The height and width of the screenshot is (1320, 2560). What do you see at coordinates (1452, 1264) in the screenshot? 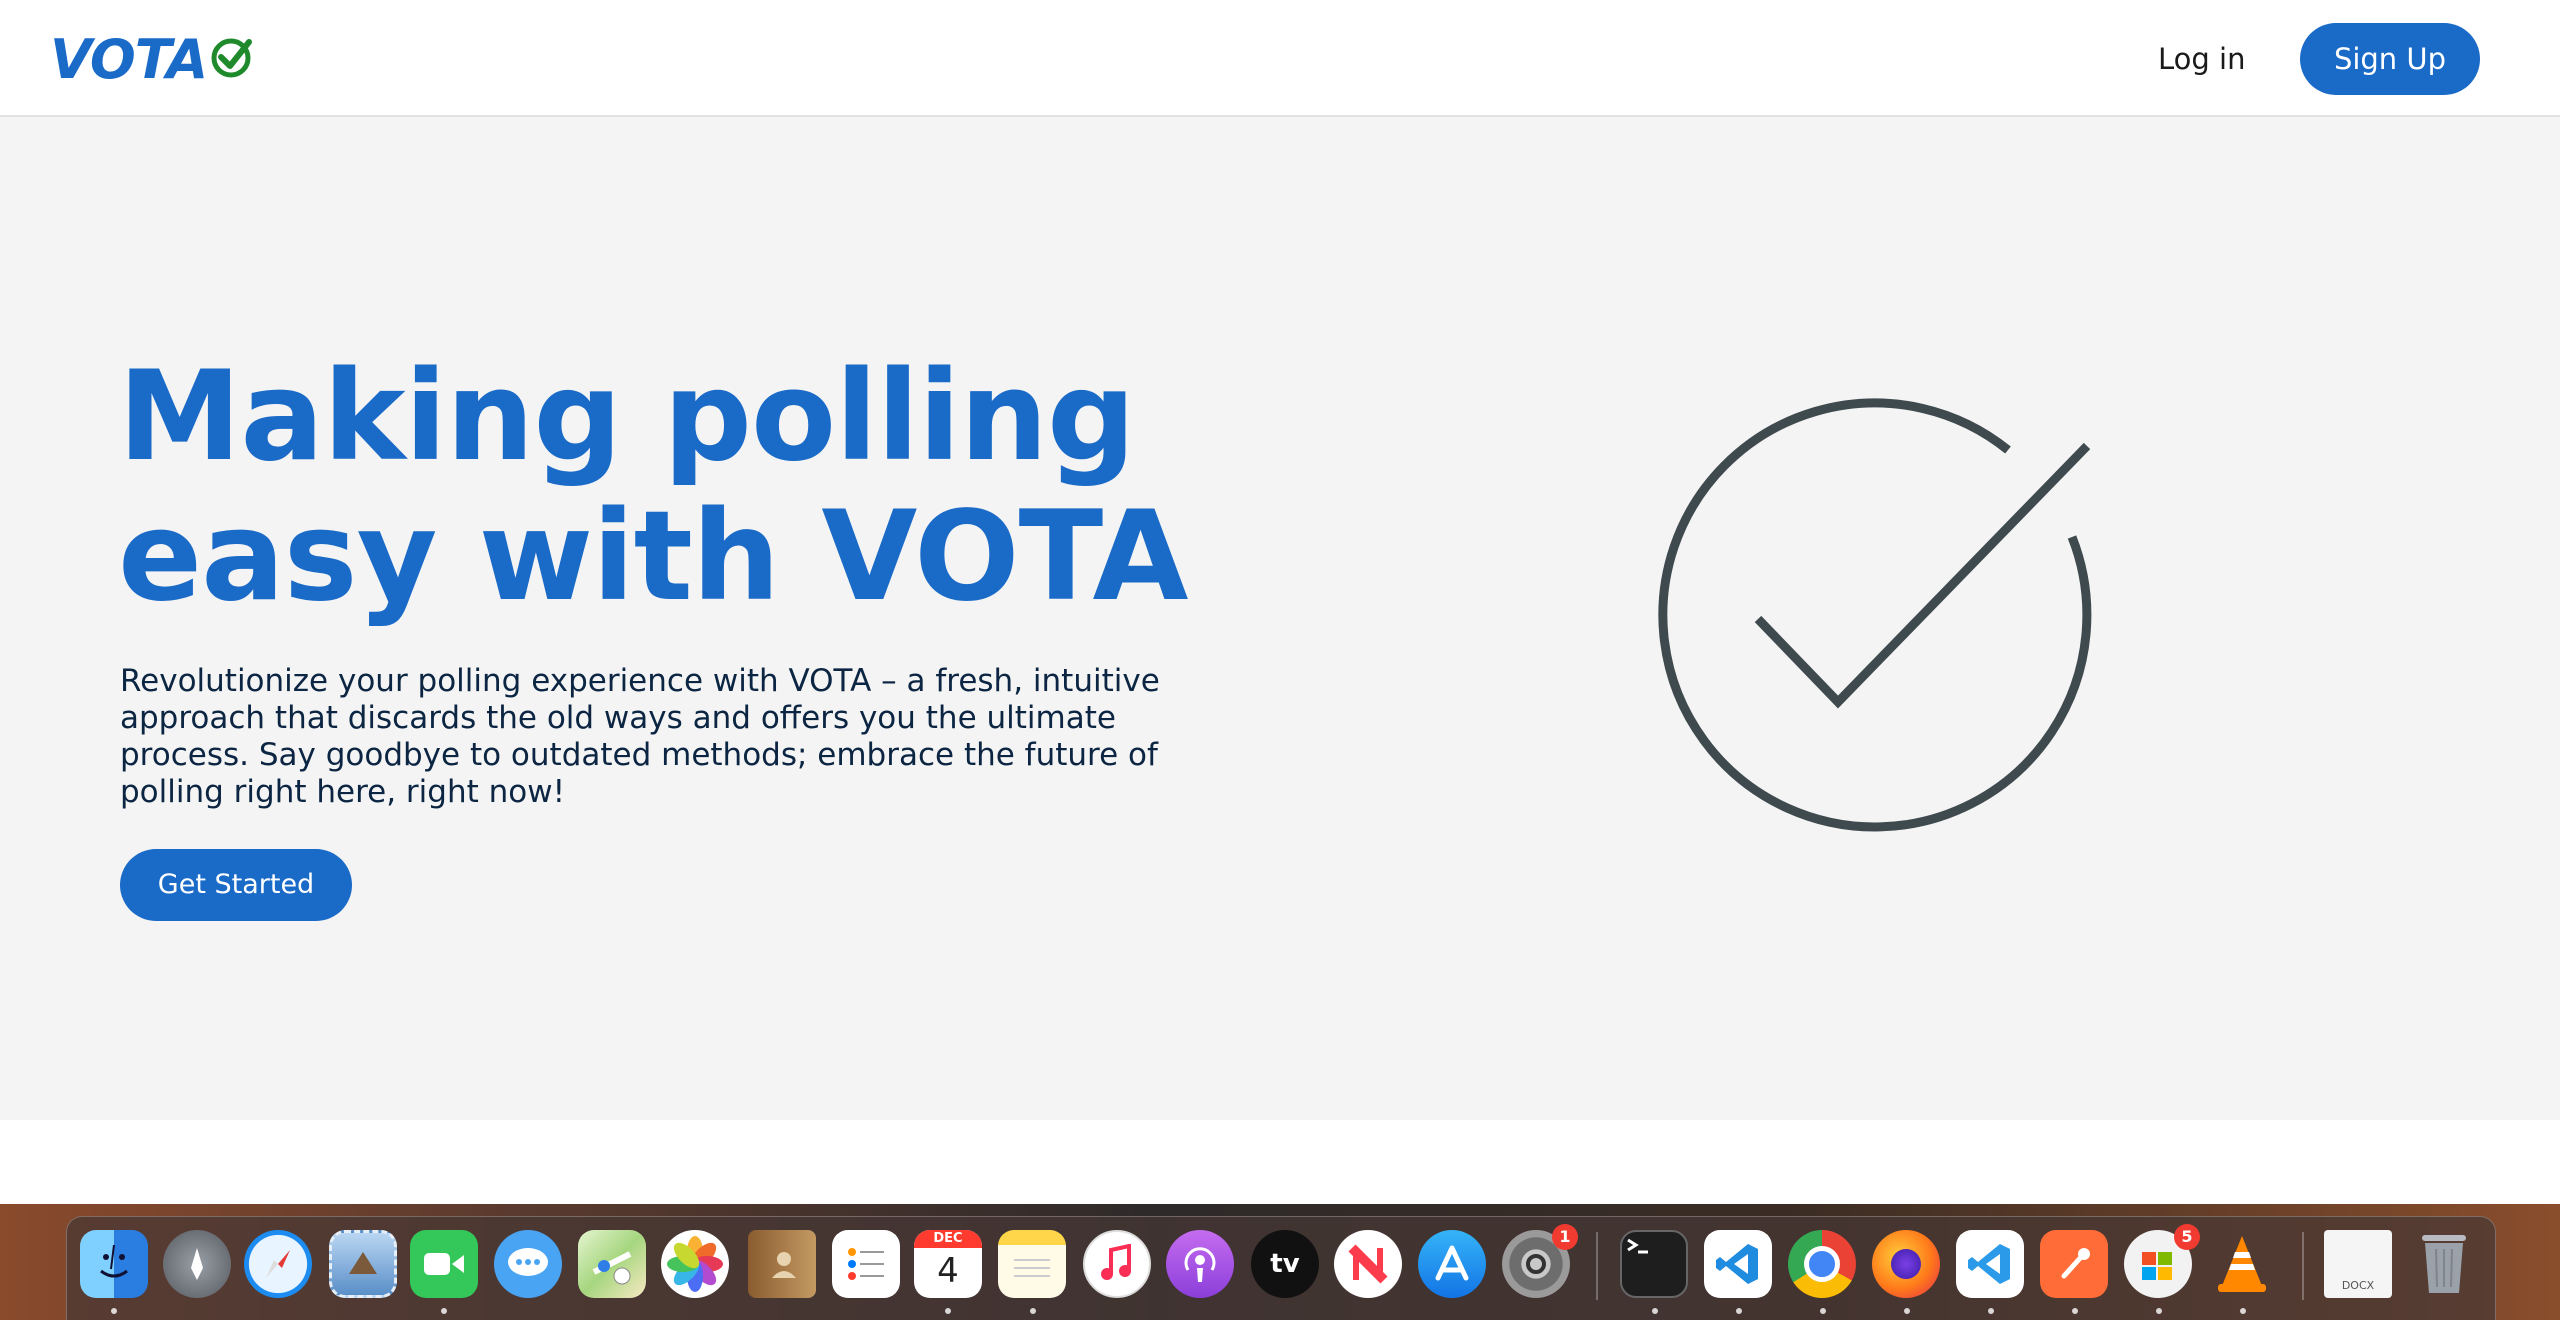
I see `app-store-icon` at bounding box center [1452, 1264].